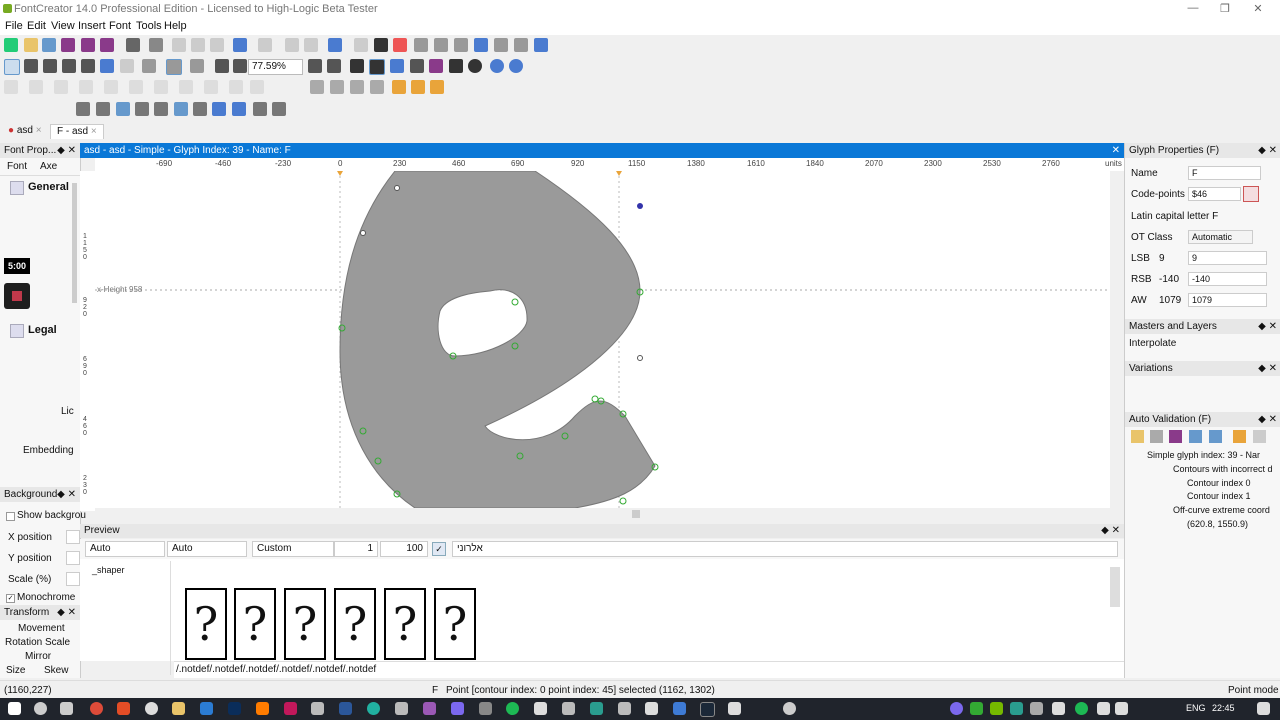  Describe the element at coordinates (1251, 194) in the screenshot. I see `unicode-icon` at that location.